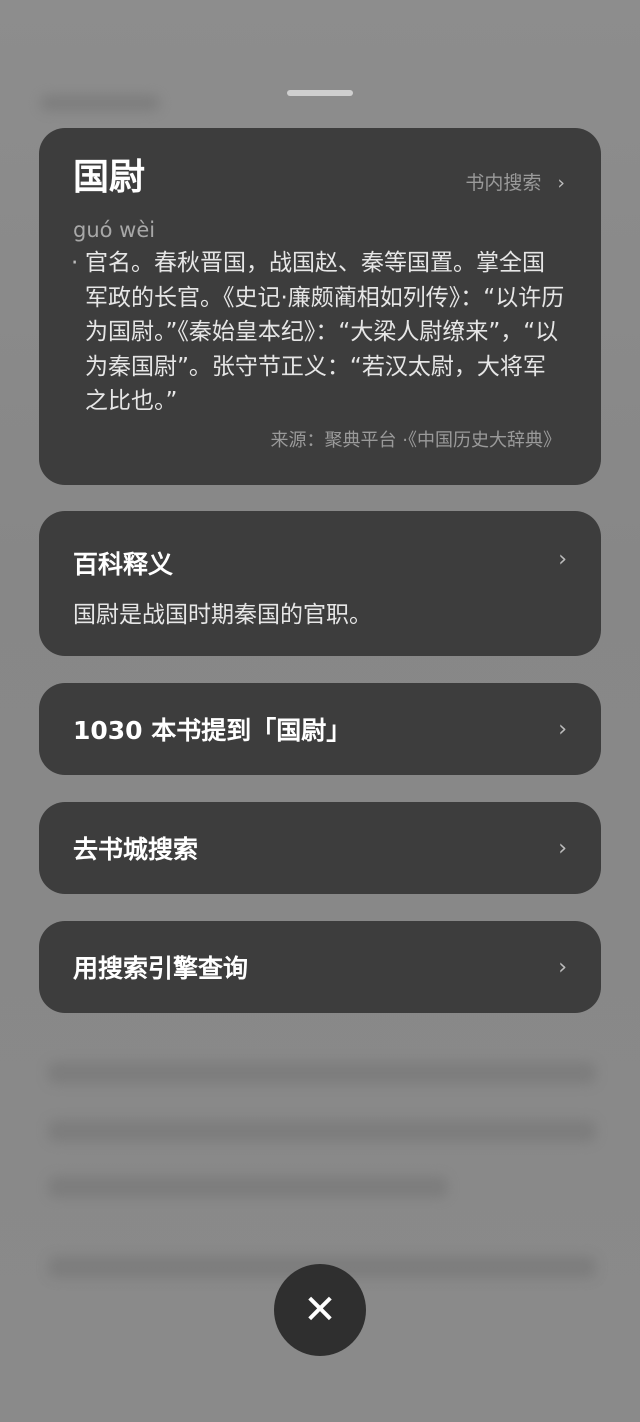 The width and height of the screenshot is (640, 1422). What do you see at coordinates (212, 730) in the screenshot?
I see `books-mention-label: 1030 本书提到「国尉」` at bounding box center [212, 730].